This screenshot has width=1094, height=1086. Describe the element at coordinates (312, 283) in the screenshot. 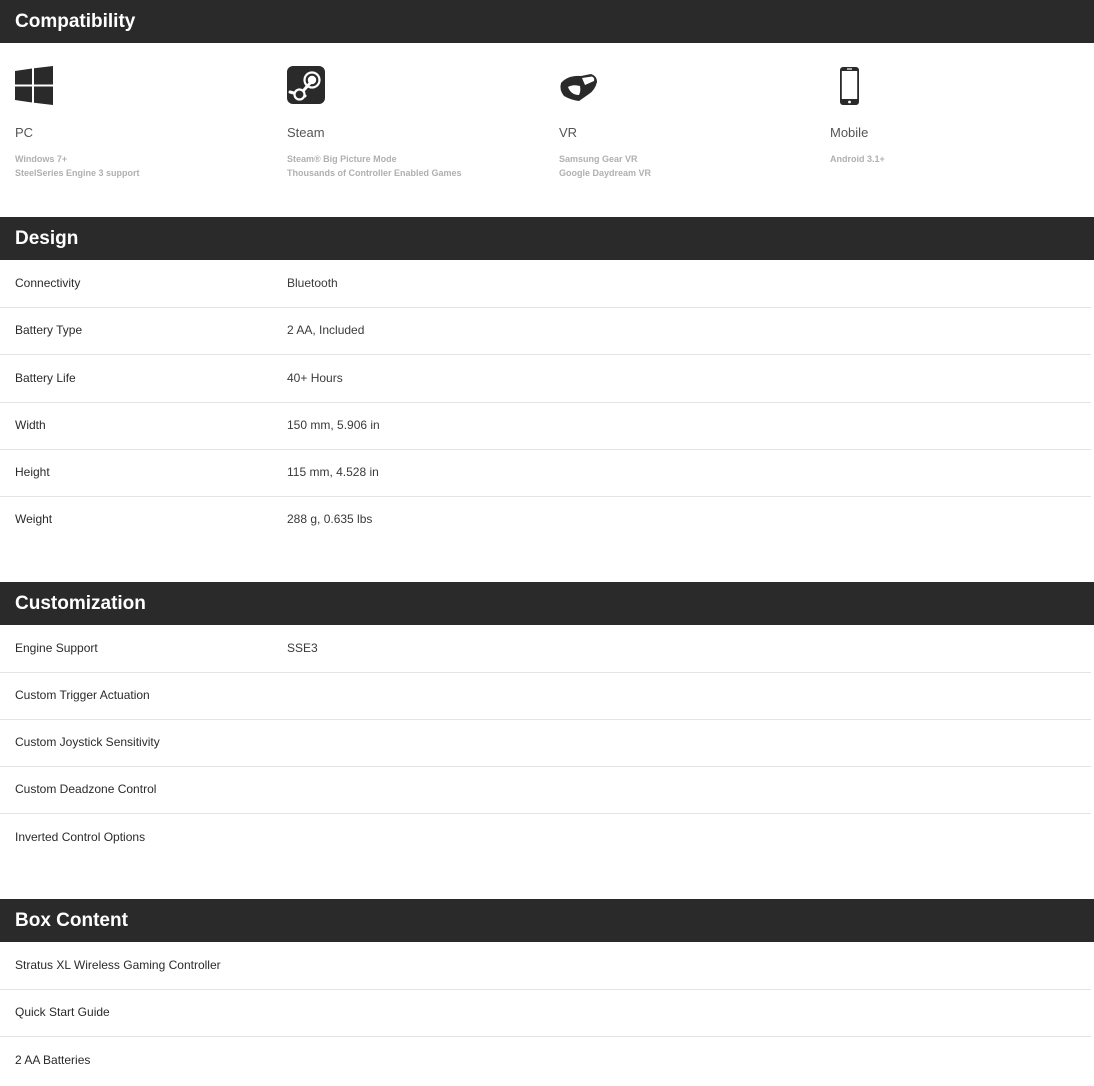

I see `spec-value: Bluetooth` at that location.